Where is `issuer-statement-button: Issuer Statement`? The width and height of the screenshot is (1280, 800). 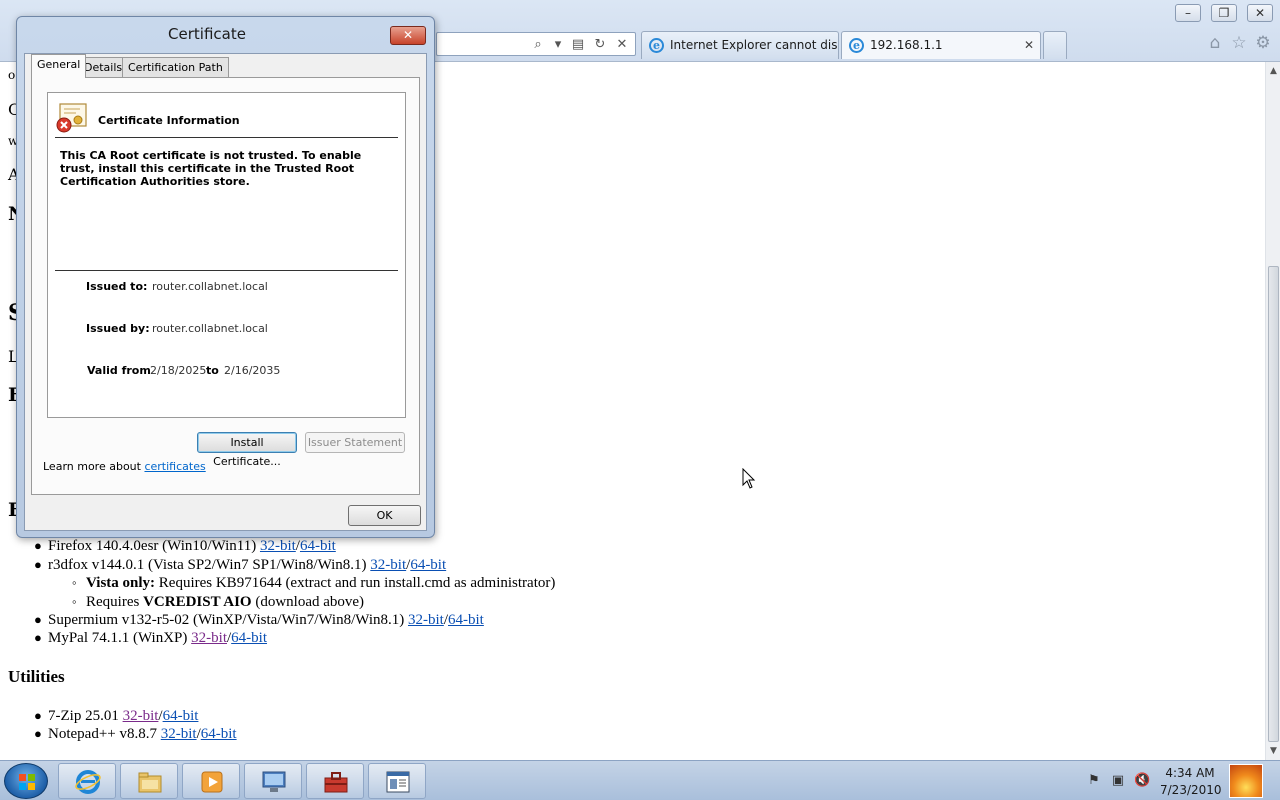 issuer-statement-button: Issuer Statement is located at coordinates (355, 442).